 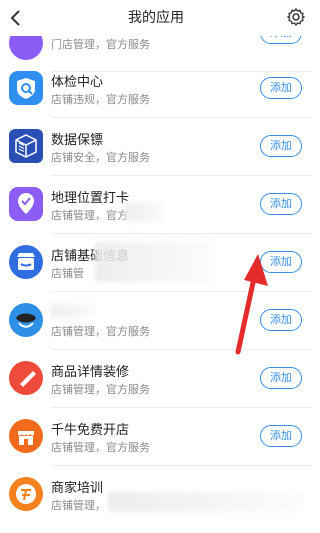 What do you see at coordinates (67, 273) in the screenshot?
I see `app-desc: 店铺管` at bounding box center [67, 273].